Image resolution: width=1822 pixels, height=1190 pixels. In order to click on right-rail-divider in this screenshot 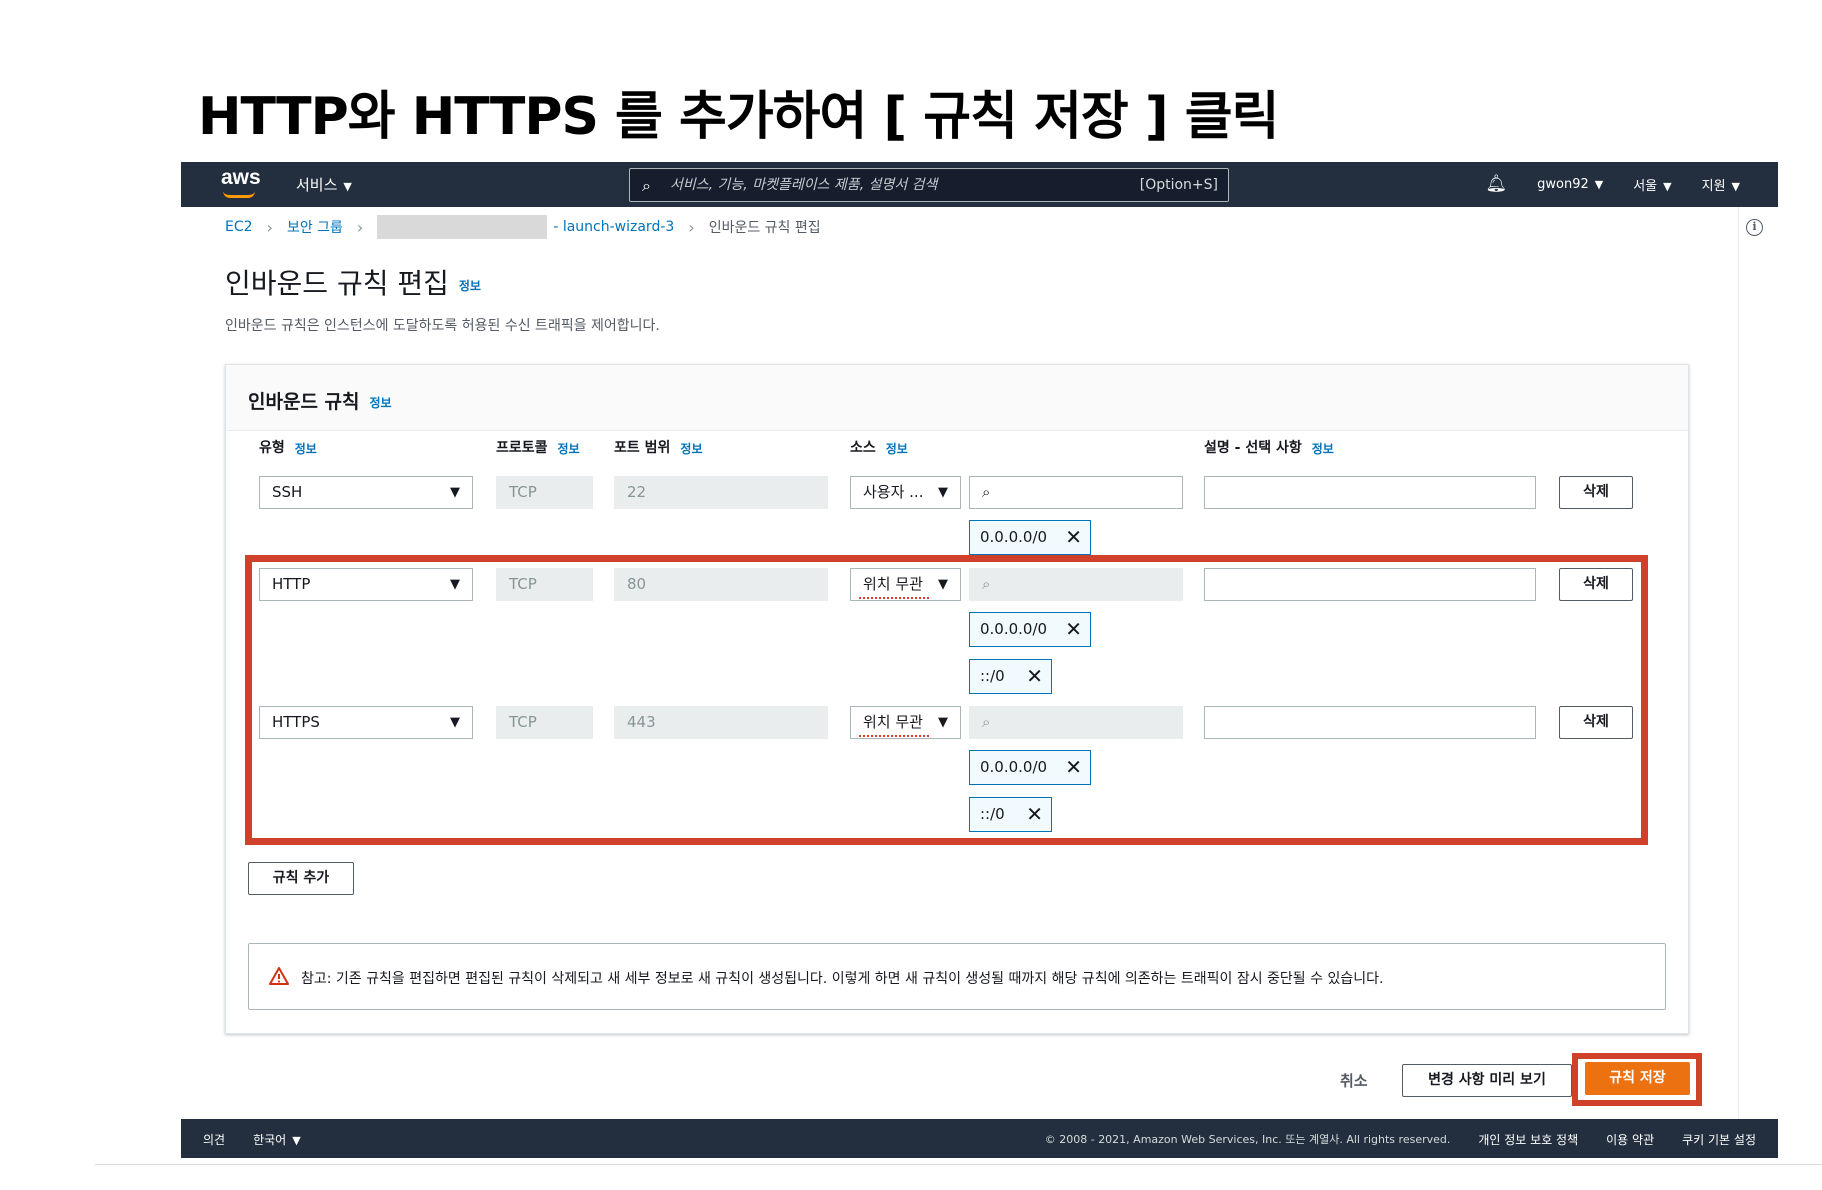, I will do `click(1738, 663)`.